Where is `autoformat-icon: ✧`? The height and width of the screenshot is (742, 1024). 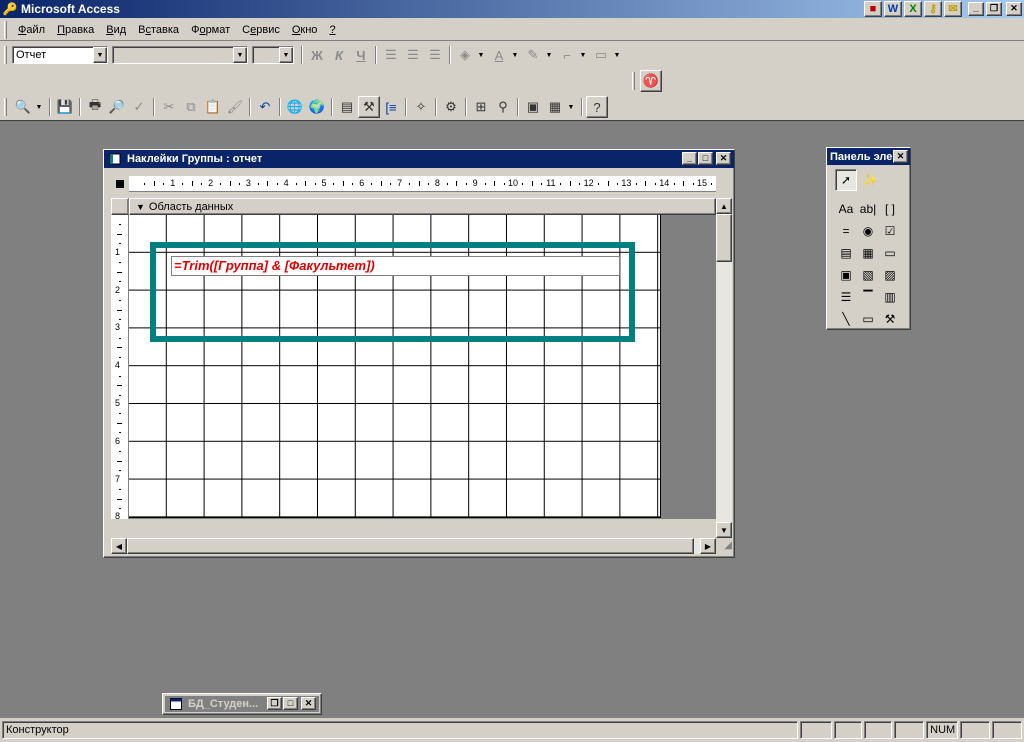
autoformat-icon: ✧ is located at coordinates (421, 107).